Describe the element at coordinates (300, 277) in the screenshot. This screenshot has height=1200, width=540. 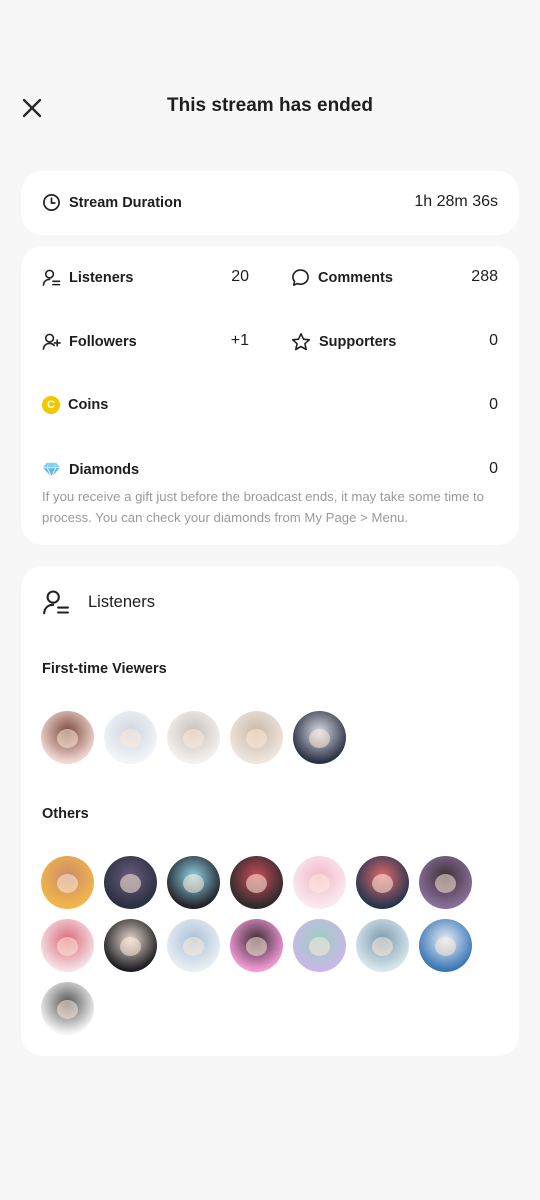
I see `comment-bubble-icon` at that location.